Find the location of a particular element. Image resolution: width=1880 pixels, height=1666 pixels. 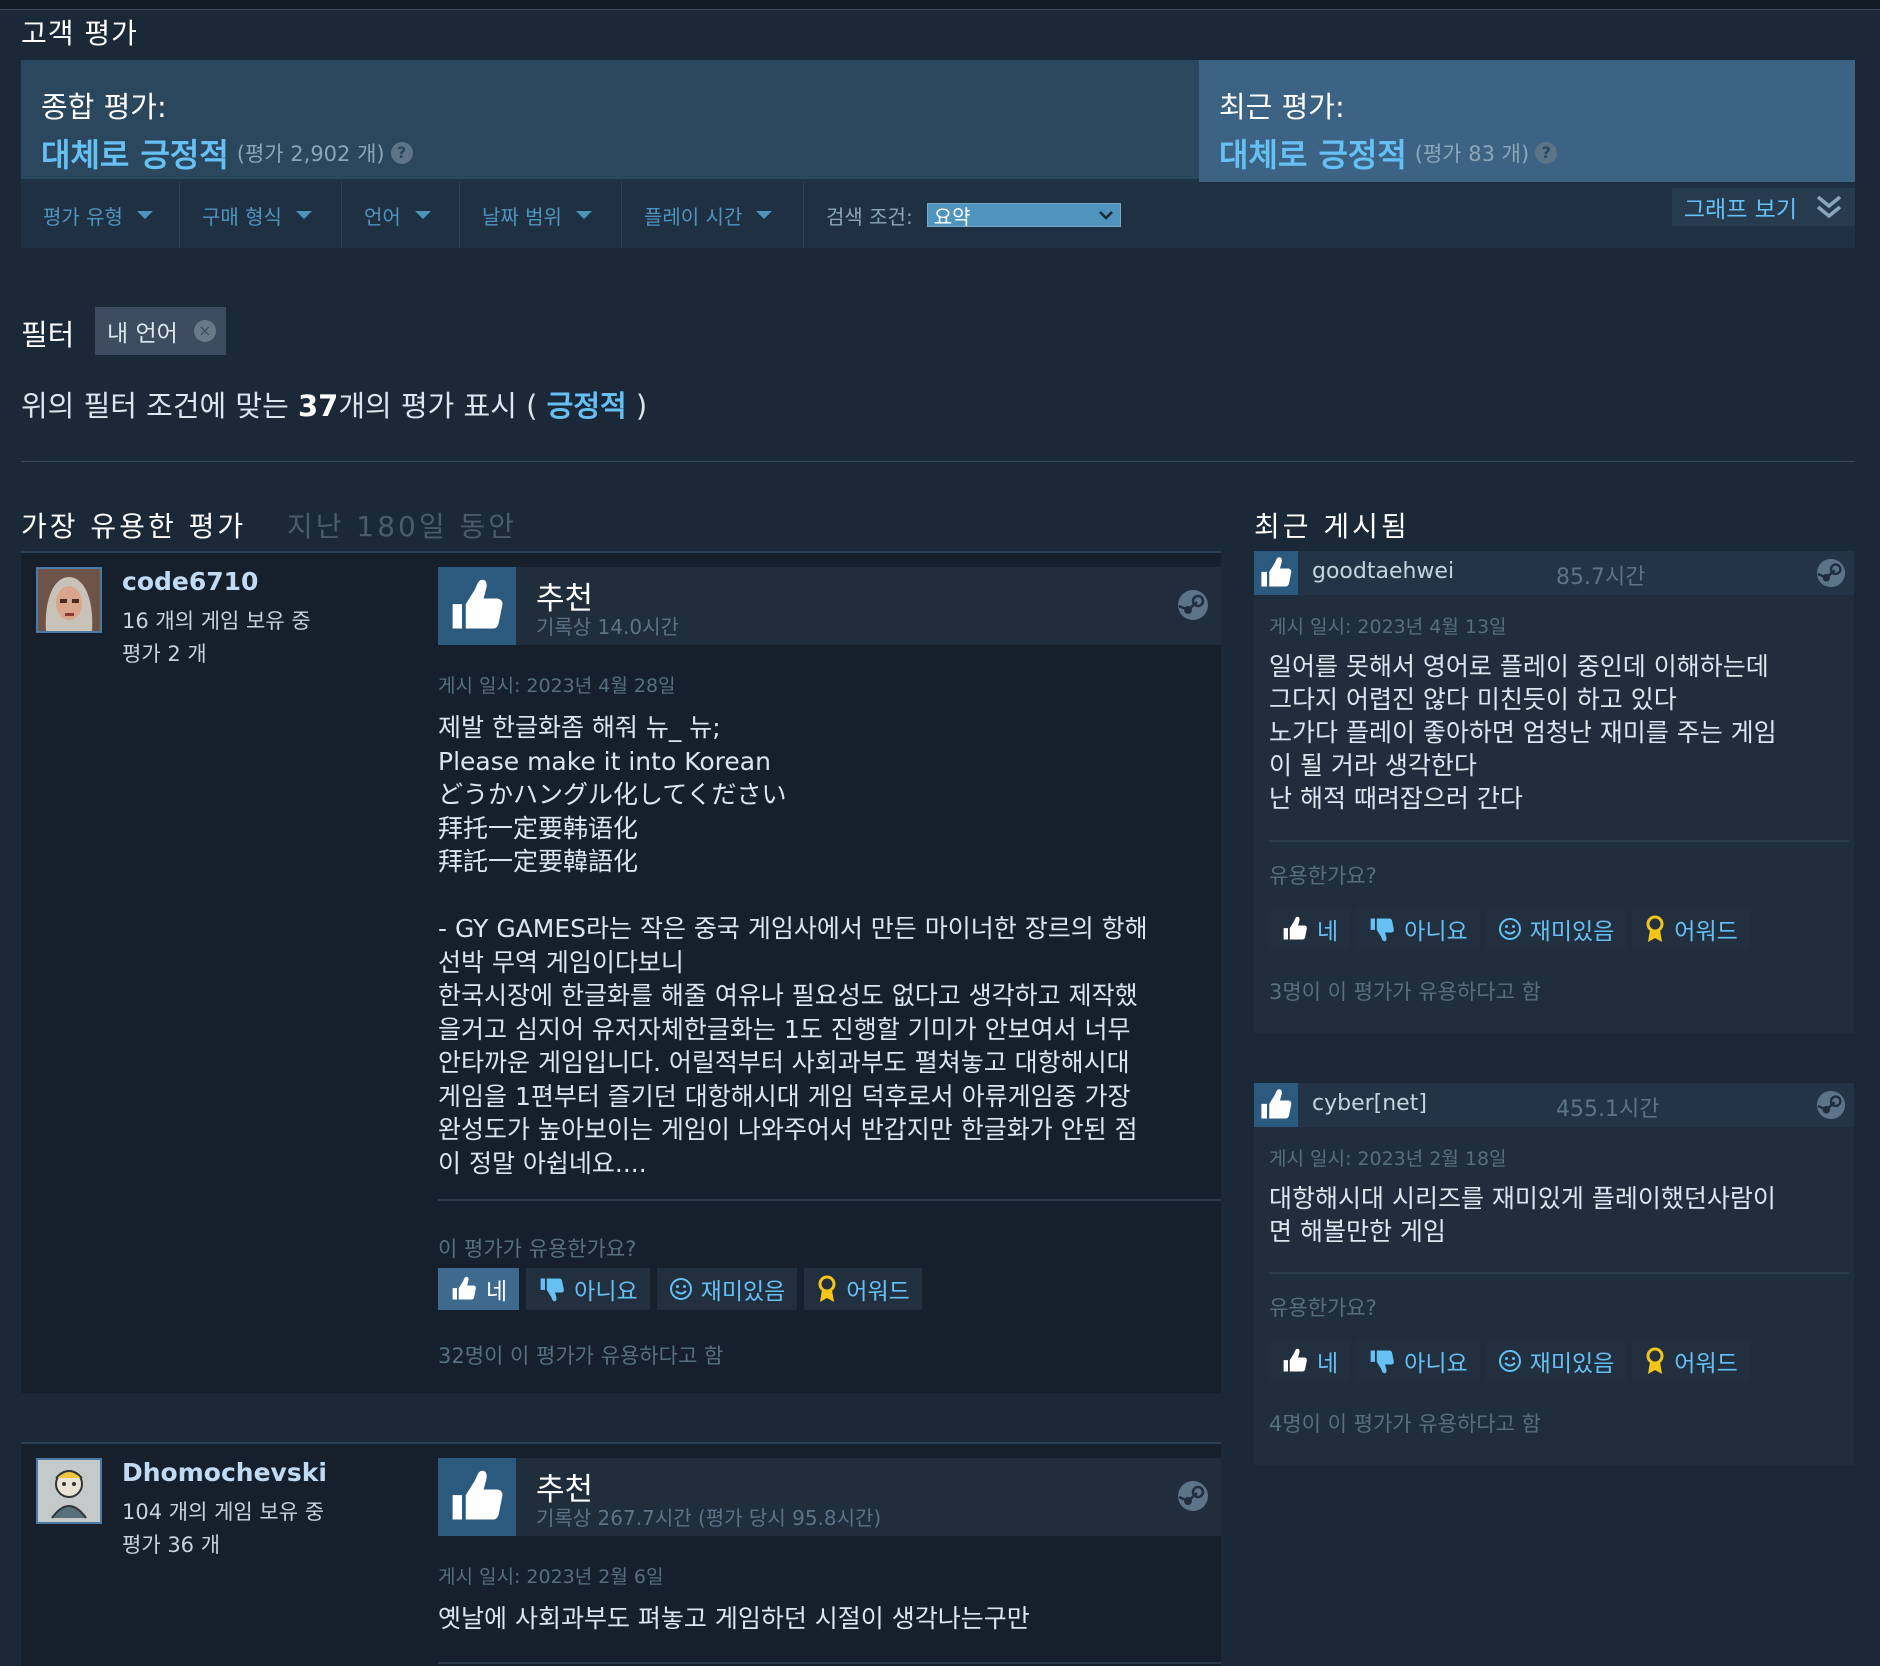

playtime-hours: 85.7시간 is located at coordinates (1601, 577).